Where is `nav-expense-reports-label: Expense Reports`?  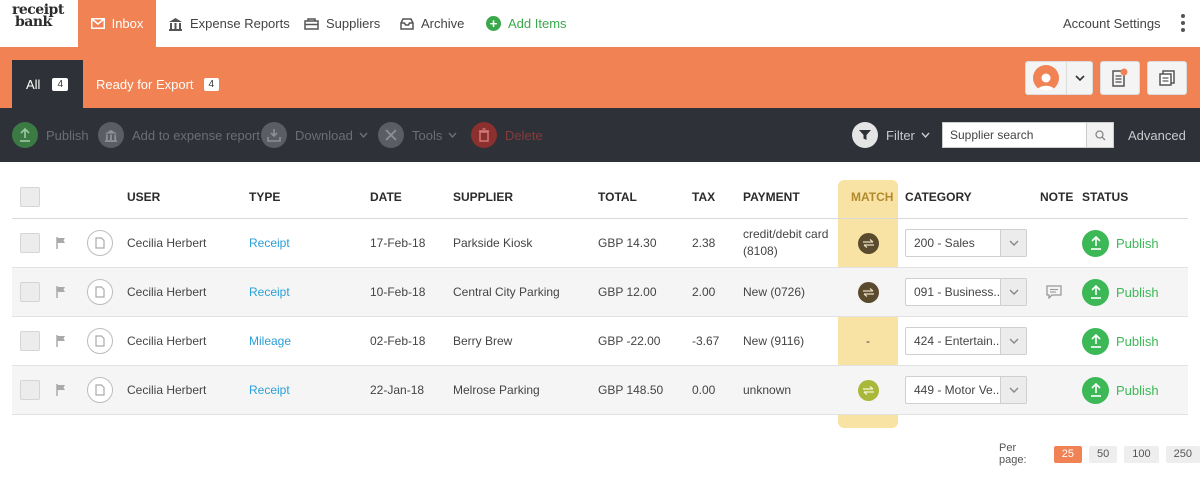
nav-expense-reports-label: Expense Reports is located at coordinates (240, 23).